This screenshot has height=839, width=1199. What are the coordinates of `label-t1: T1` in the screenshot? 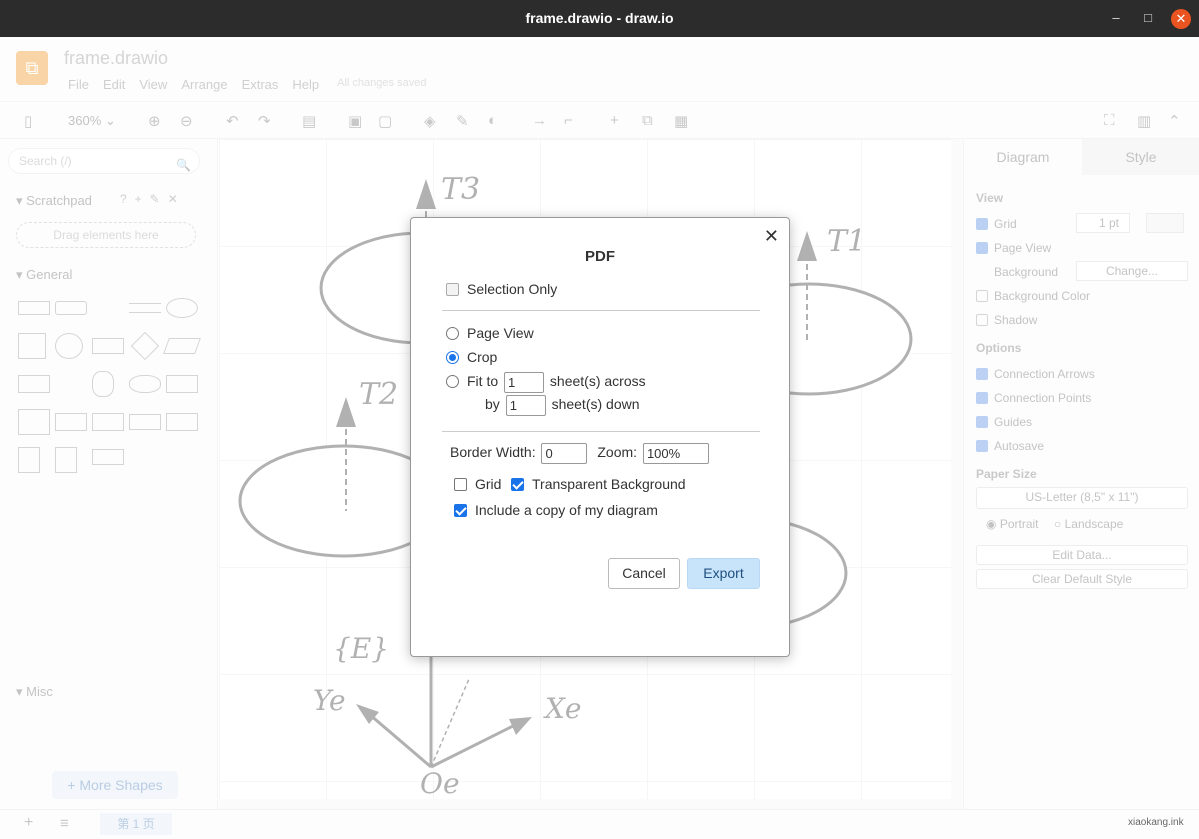 It's located at (846, 241).